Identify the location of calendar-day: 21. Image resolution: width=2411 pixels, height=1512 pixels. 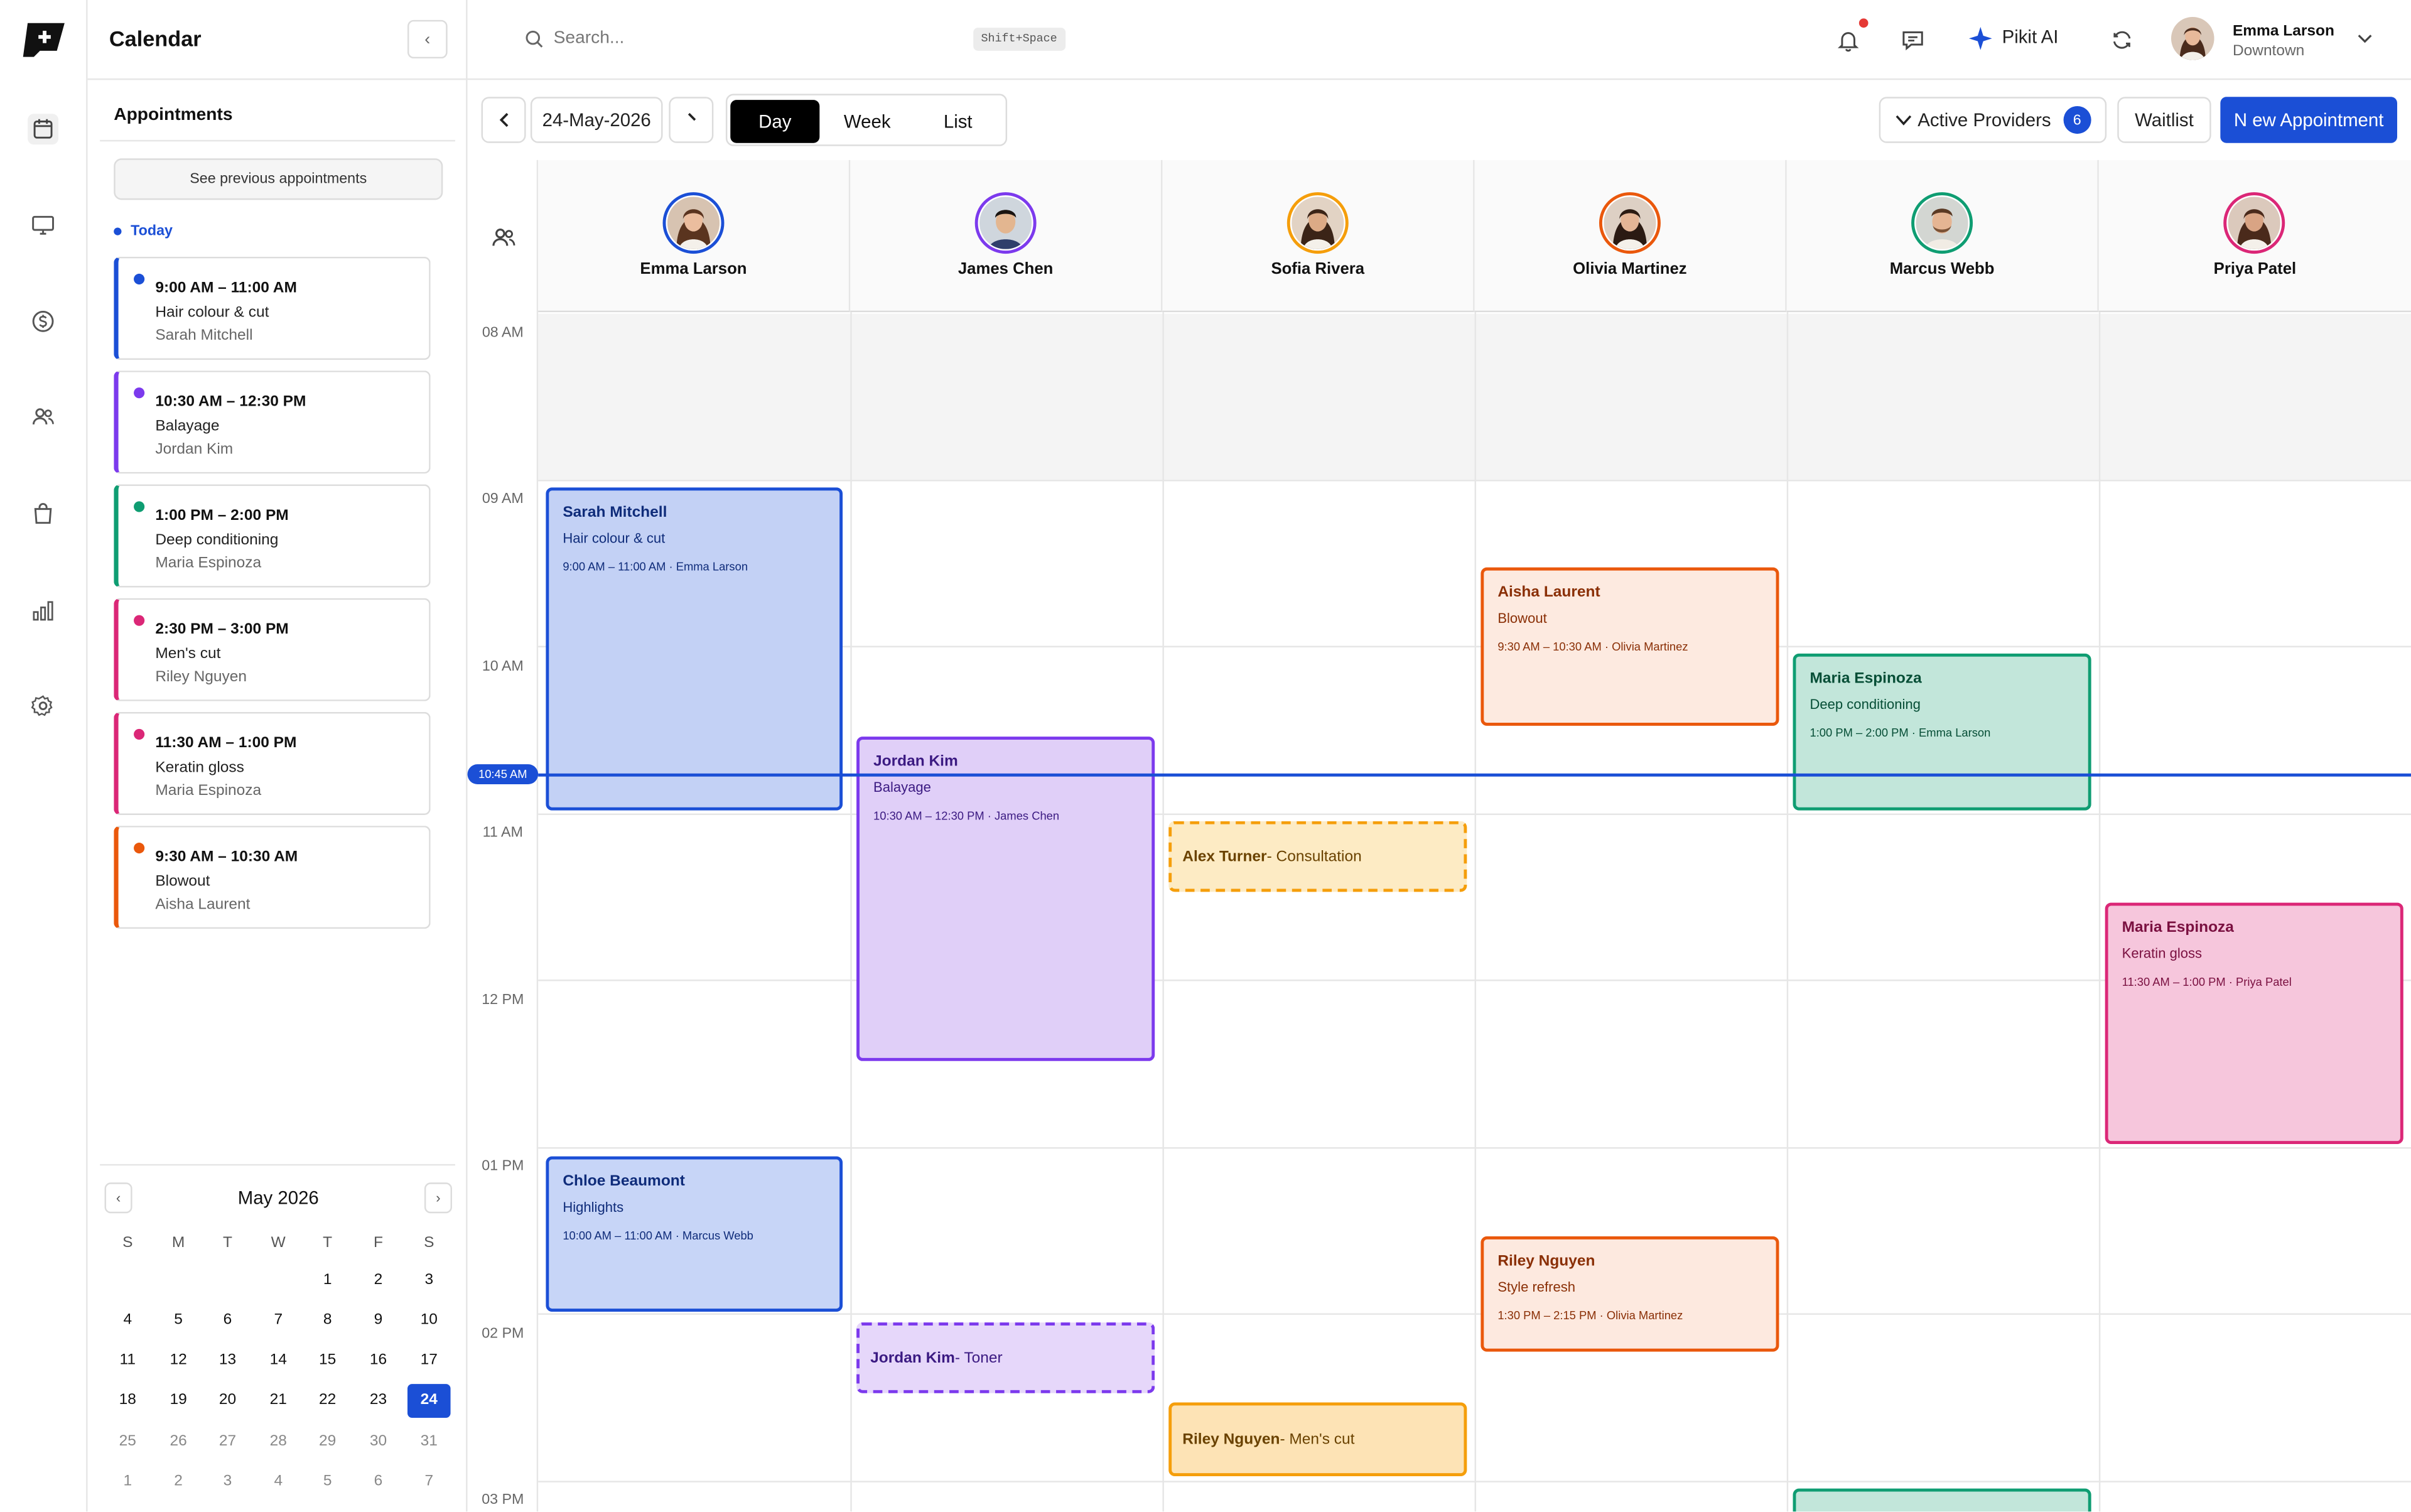
(278, 1401).